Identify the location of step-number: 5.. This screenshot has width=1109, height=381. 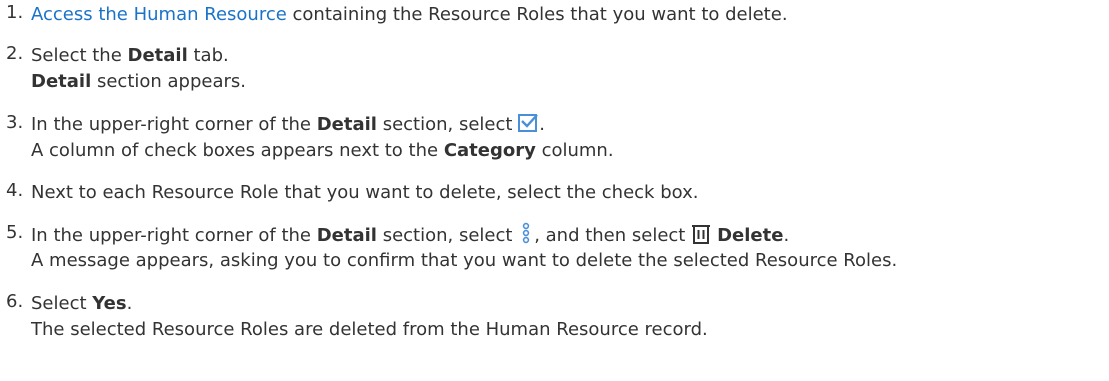
(15, 232).